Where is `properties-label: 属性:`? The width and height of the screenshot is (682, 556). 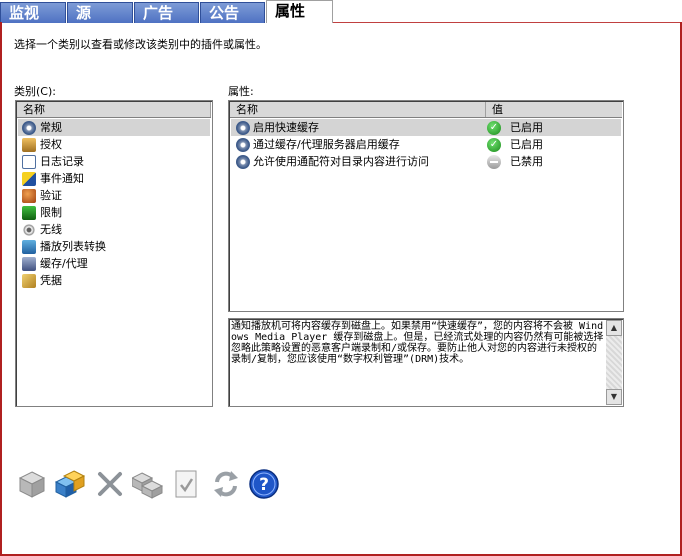
properties-label: 属性: is located at coordinates (241, 91).